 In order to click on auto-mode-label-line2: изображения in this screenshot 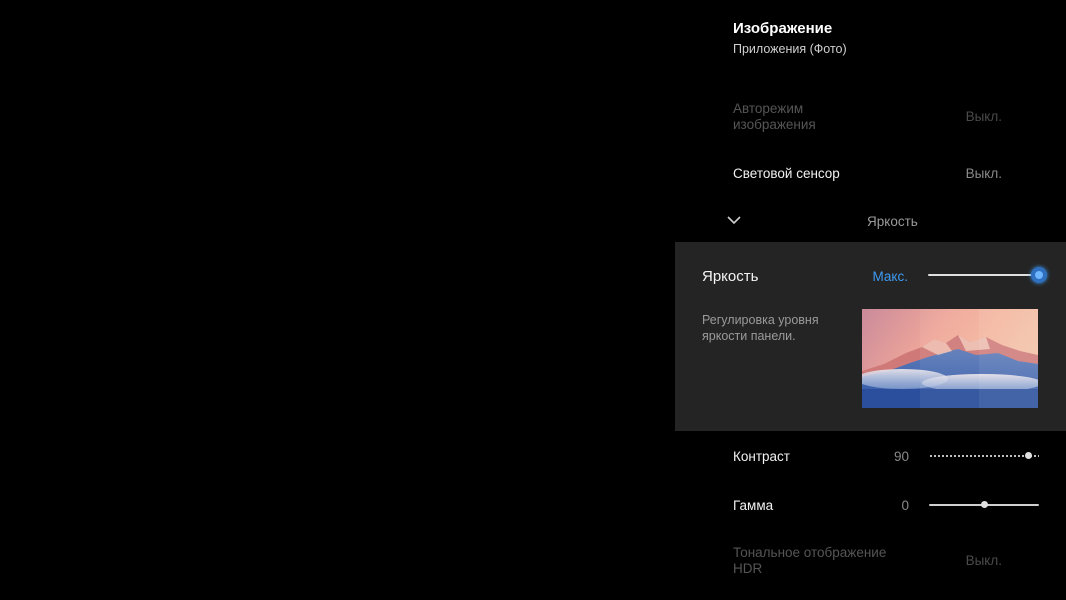, I will do `click(774, 124)`.